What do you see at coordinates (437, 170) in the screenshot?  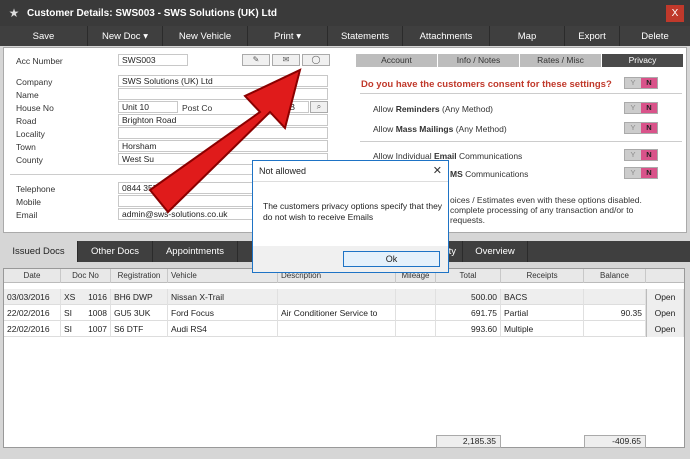 I see `dialog-close-icon: ✕` at bounding box center [437, 170].